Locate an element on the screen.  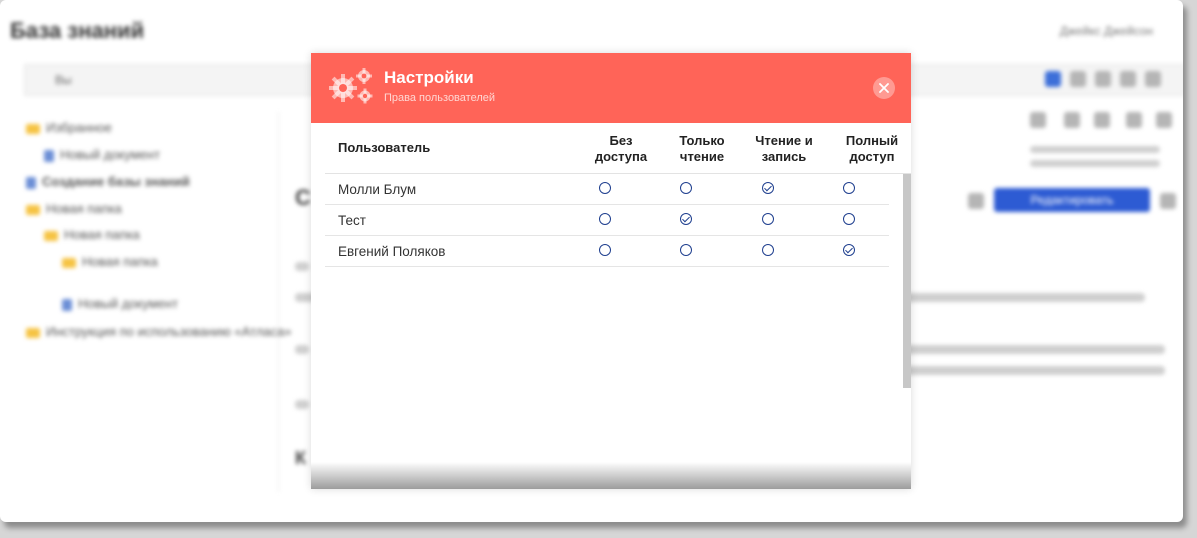
flag-icon is located at coordinates (1128, 79).